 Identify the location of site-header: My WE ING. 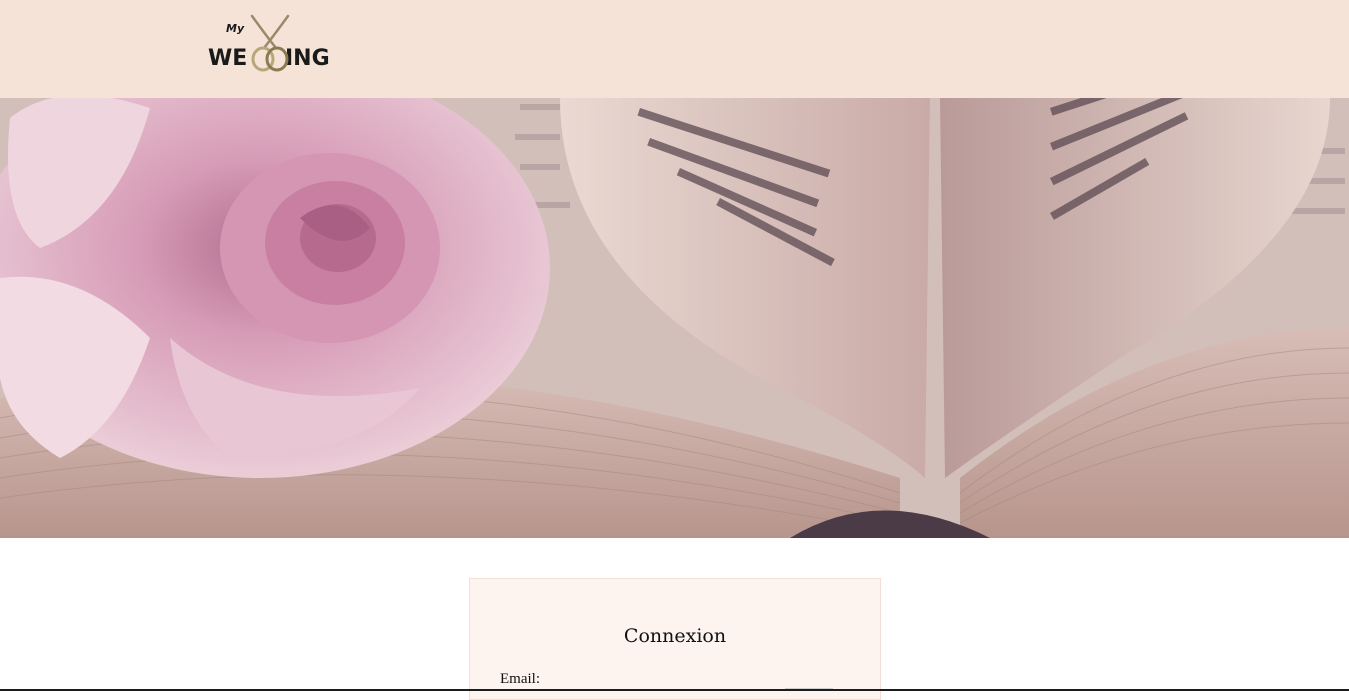
(674, 49).